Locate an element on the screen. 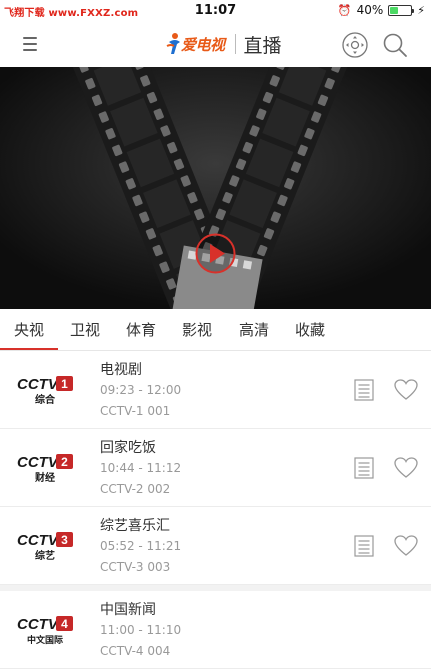  channel-logo: CCTV 1 综合 is located at coordinates (46, 390).